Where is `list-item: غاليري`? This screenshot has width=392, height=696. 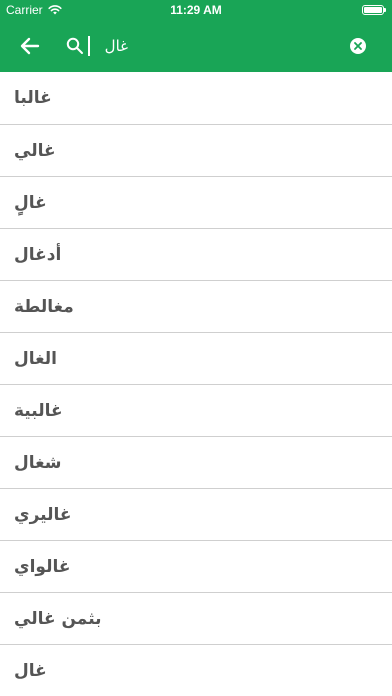
list-item: غاليري is located at coordinates (196, 515).